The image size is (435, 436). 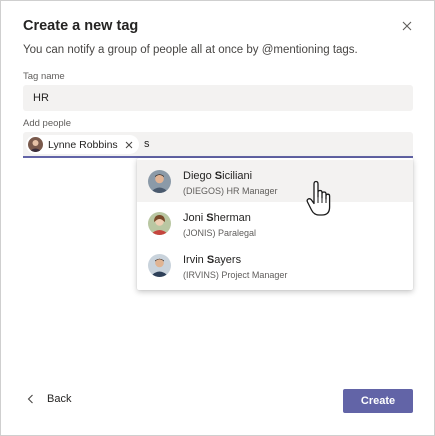 What do you see at coordinates (275, 265) in the screenshot?
I see `suggestion-item: Irvin Sayers (IRVINS) Project Manager` at bounding box center [275, 265].